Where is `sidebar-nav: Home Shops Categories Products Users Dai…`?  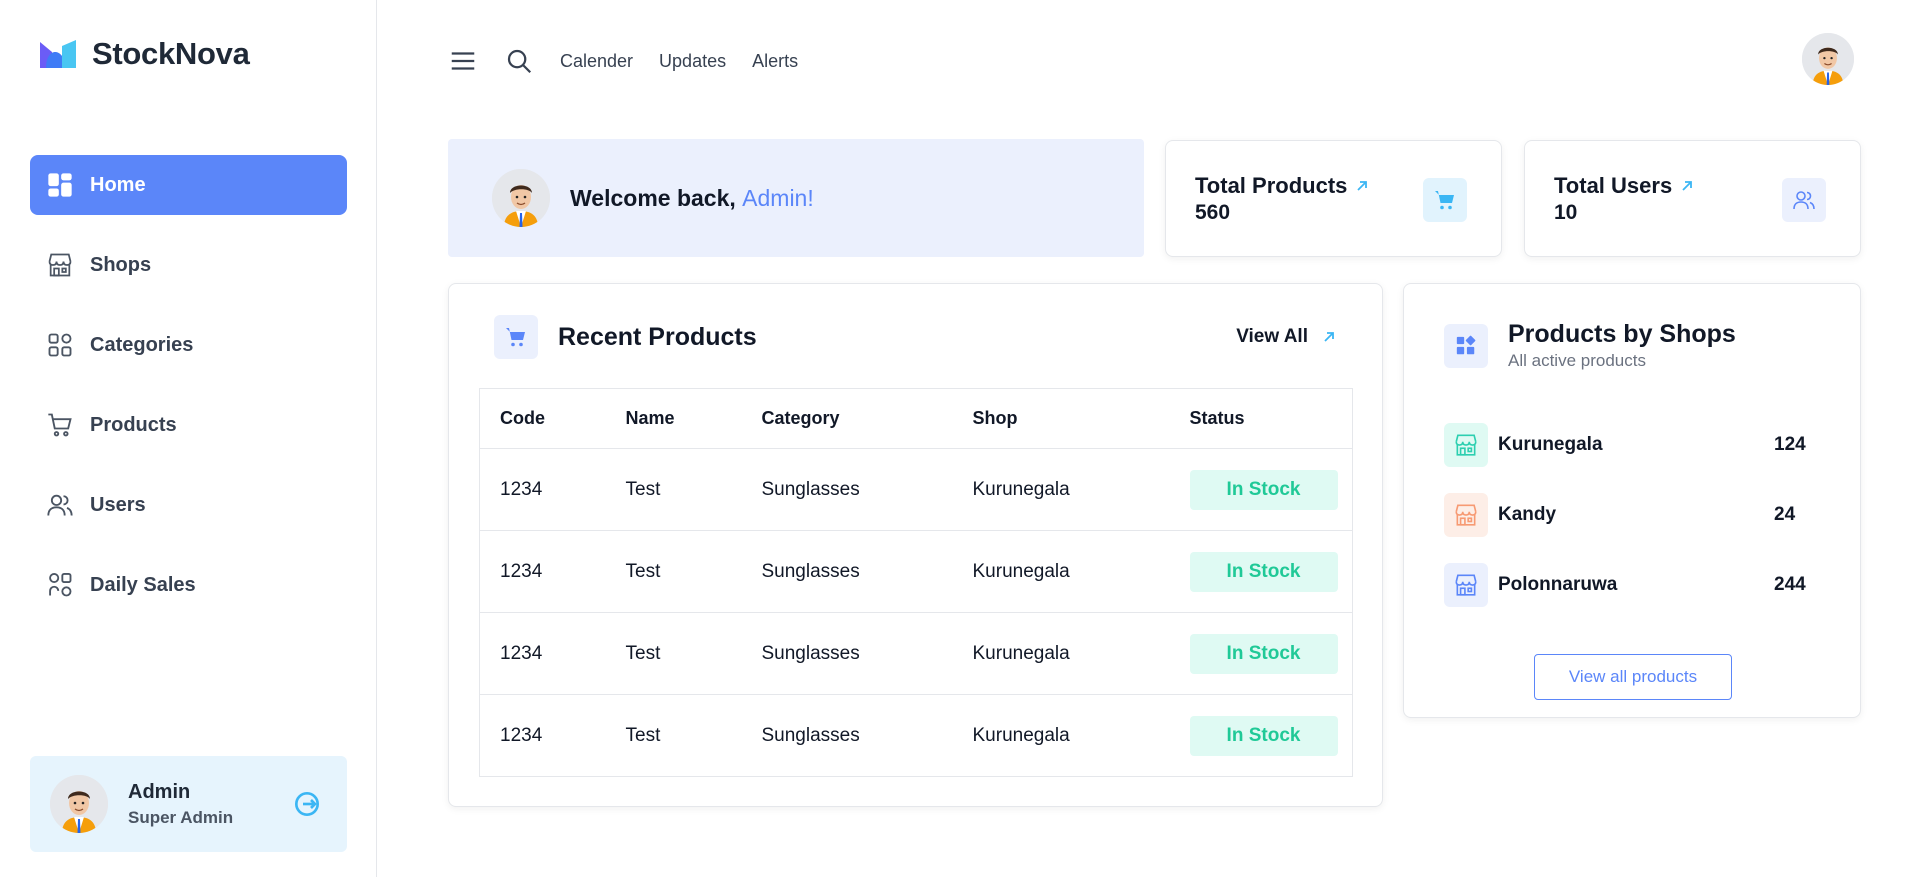
sidebar-nav: Home Shops Categories Products Users Dai… is located at coordinates (188, 395).